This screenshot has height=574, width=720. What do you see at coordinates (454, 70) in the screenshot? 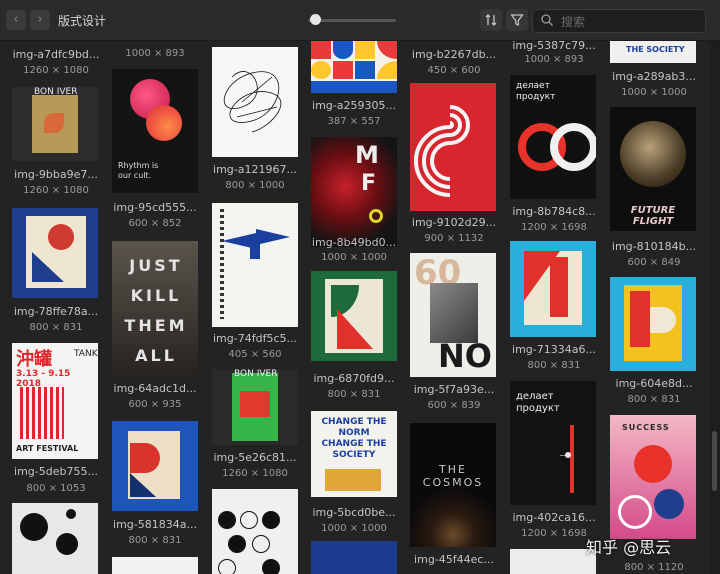
I see `image-dimensions: 450 × 600` at bounding box center [454, 70].